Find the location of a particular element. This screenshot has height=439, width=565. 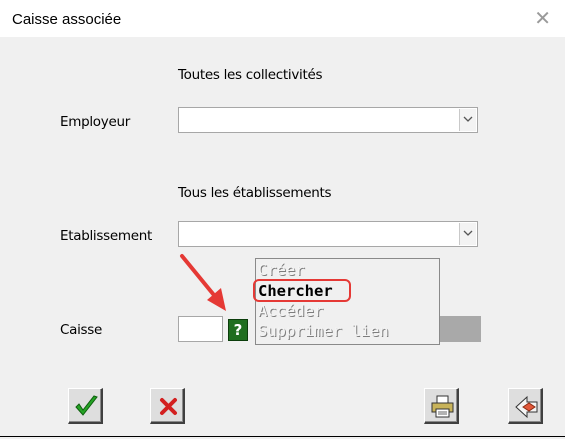

title-bar: Caisse associée ✕ is located at coordinates (282, 18).